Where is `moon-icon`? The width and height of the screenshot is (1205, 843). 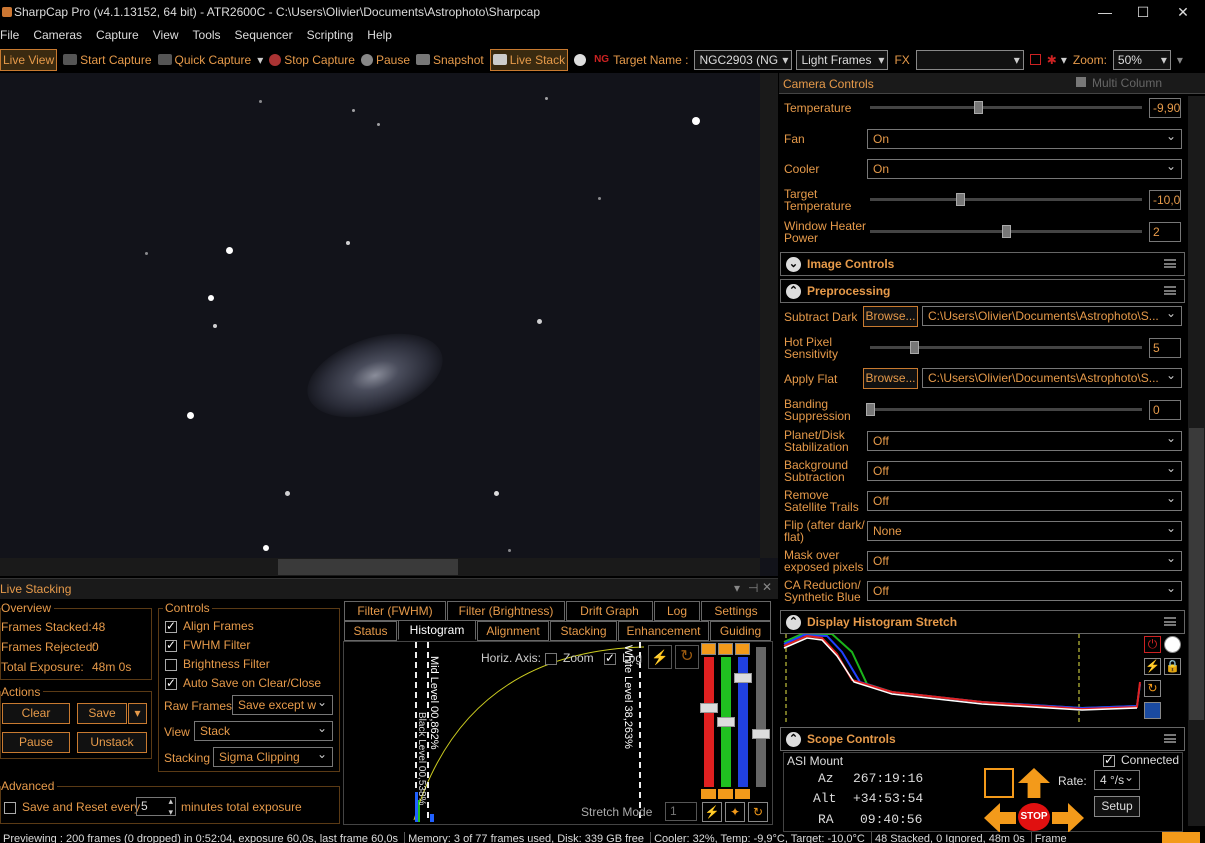
moon-icon is located at coordinates (580, 59).